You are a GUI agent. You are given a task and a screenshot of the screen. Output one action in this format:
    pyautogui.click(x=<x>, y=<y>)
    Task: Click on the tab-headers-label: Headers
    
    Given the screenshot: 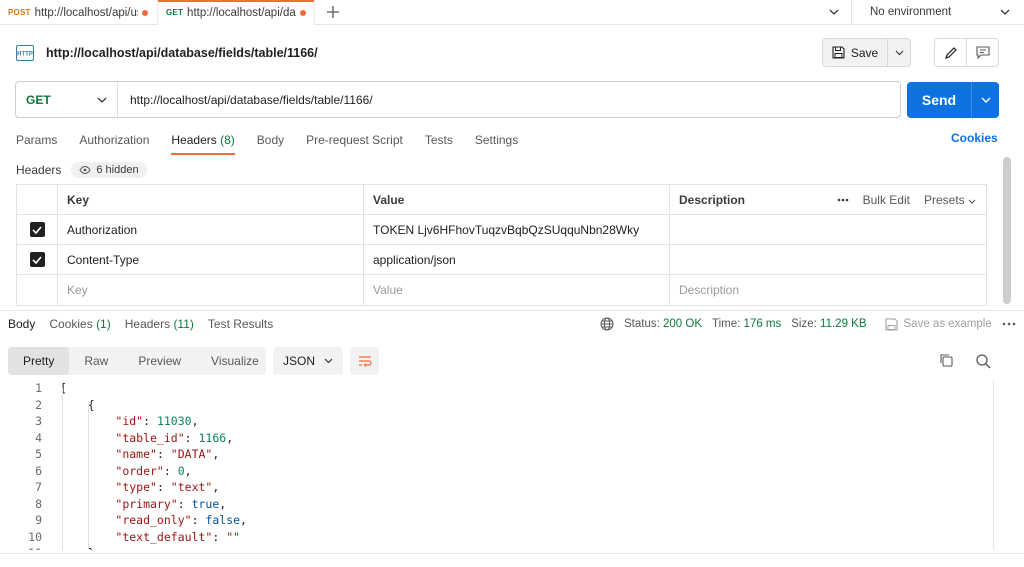 What is the action you would take?
    pyautogui.click(x=194, y=140)
    